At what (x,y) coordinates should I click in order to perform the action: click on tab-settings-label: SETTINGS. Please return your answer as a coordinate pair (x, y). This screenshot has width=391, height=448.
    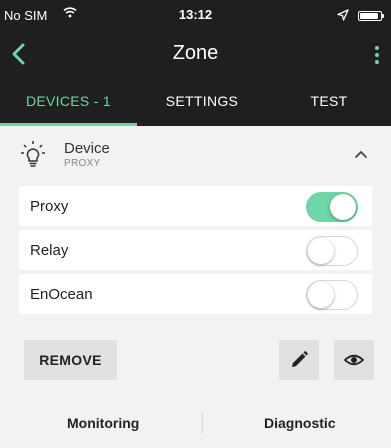
    Looking at the image, I should click on (202, 101).